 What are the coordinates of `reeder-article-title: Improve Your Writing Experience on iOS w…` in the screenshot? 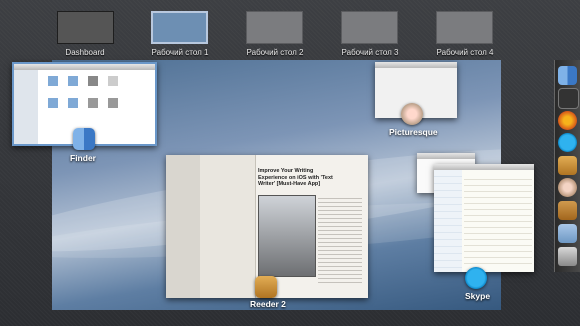 It's located at (295, 178).